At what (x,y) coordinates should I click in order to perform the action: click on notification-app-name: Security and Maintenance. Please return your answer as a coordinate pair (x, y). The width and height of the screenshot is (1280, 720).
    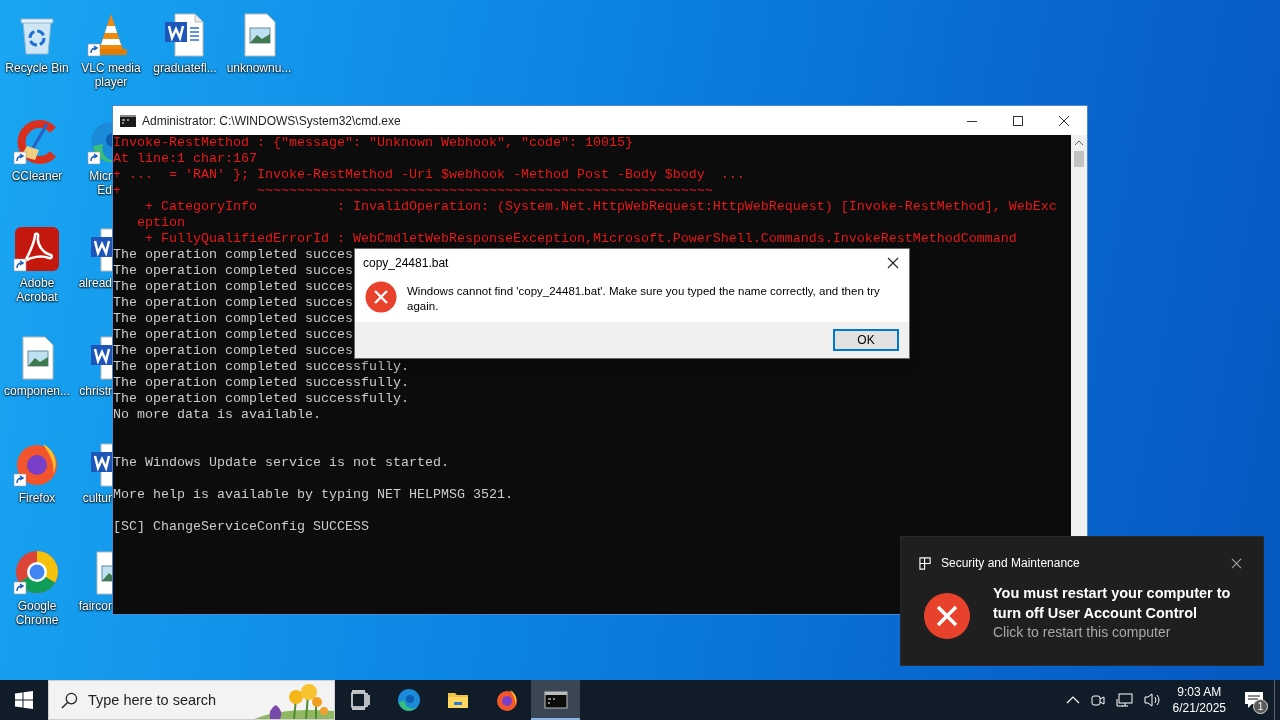
    Looking at the image, I should click on (1011, 563).